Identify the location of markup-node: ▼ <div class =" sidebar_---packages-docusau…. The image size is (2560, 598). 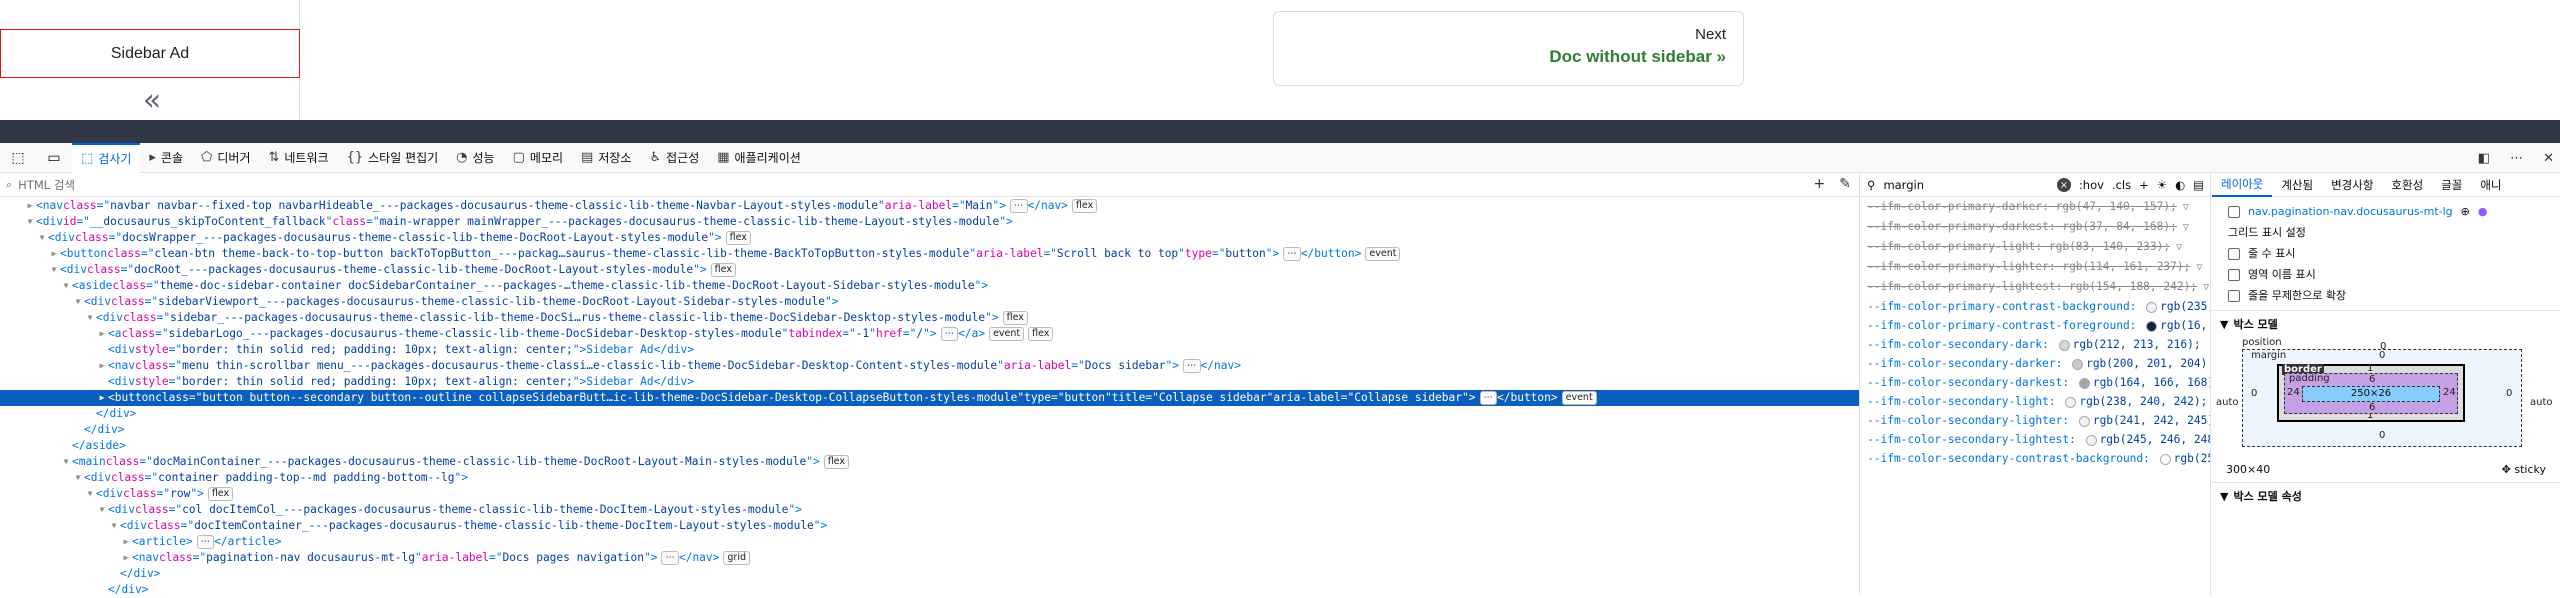
(929, 318).